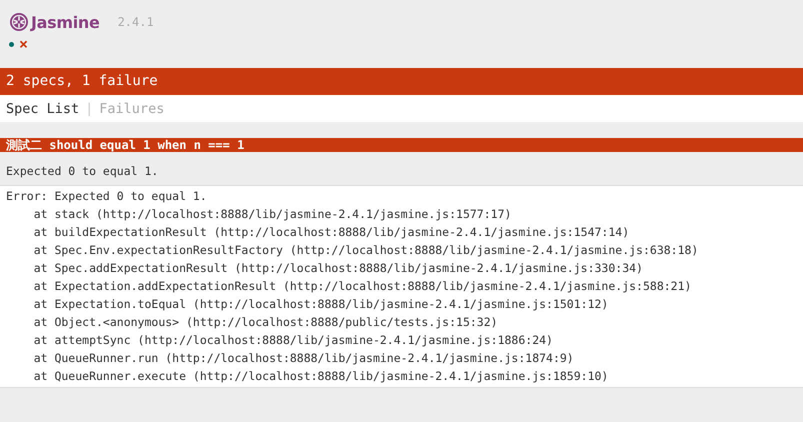  What do you see at coordinates (331, 232) in the screenshot?
I see `stack-line: at buildExpectationResult (http://localhost:8888/lib/jasmine-2.4.1/jasmine.js:1547:14)` at bounding box center [331, 232].